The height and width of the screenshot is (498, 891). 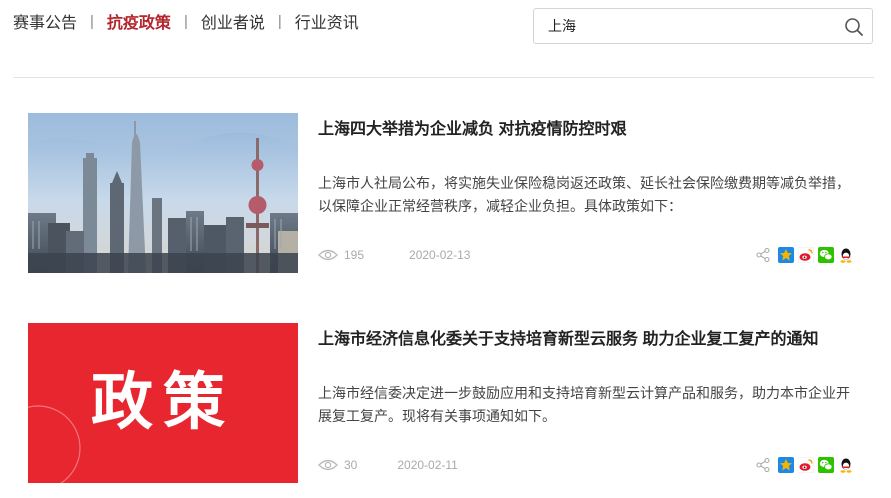 What do you see at coordinates (568, 337) in the screenshot?
I see `article-title: 上海市经济信息化委关于支持培育新型云服务 助力企业复工复产的通知` at bounding box center [568, 337].